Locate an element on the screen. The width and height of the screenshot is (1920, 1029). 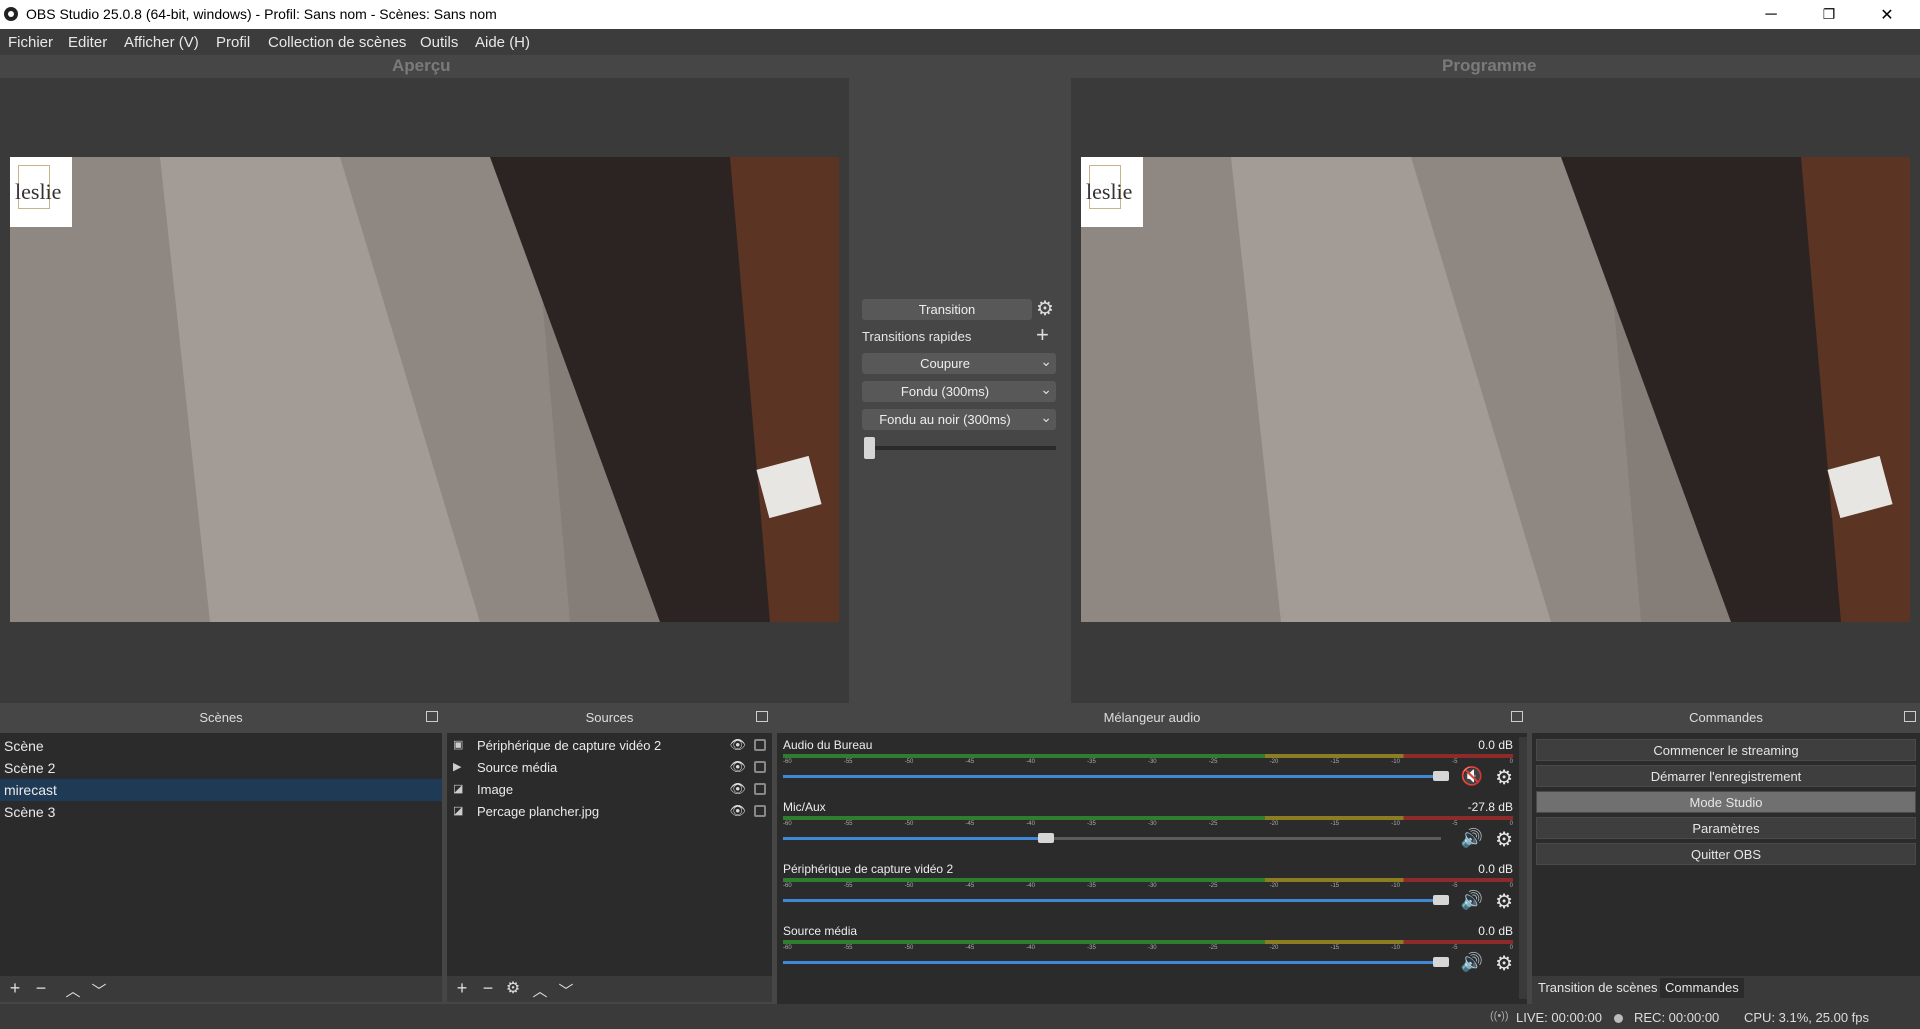
quick-transition-cut: Coupure ⌄ is located at coordinates (959, 363).